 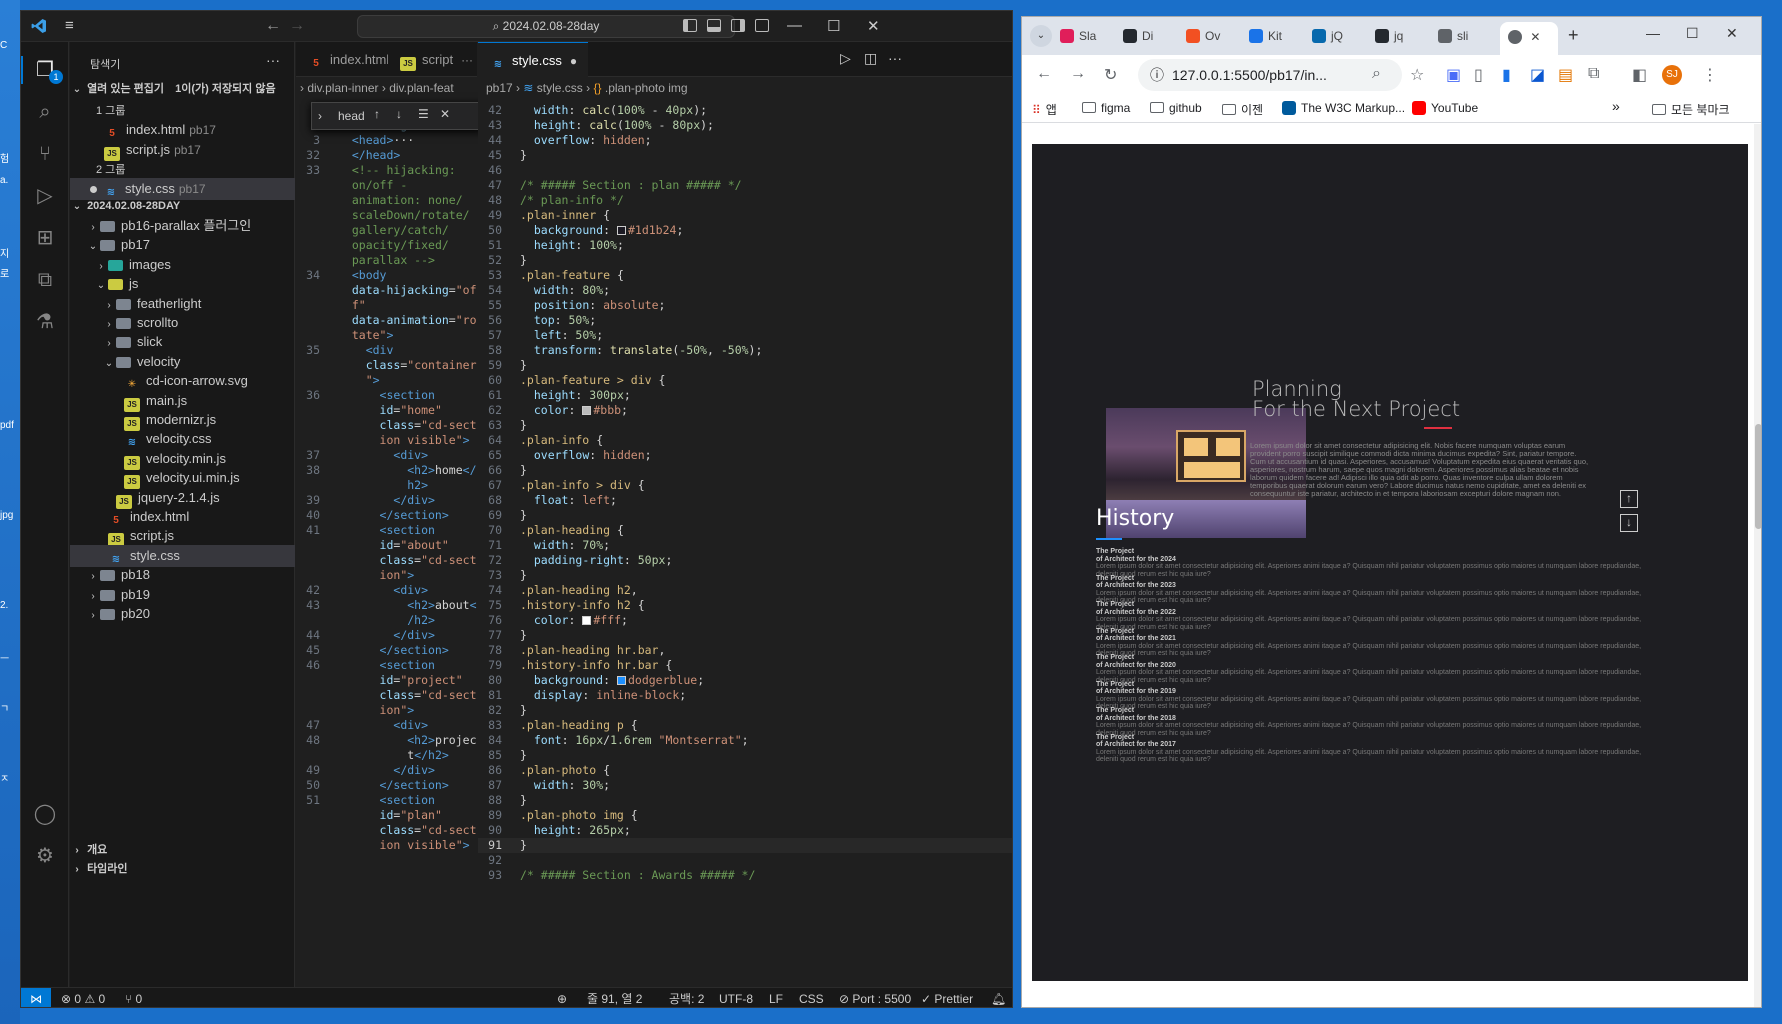 What do you see at coordinates (10, 157) in the screenshot?
I see `desktop-icon-label: 험` at bounding box center [10, 157].